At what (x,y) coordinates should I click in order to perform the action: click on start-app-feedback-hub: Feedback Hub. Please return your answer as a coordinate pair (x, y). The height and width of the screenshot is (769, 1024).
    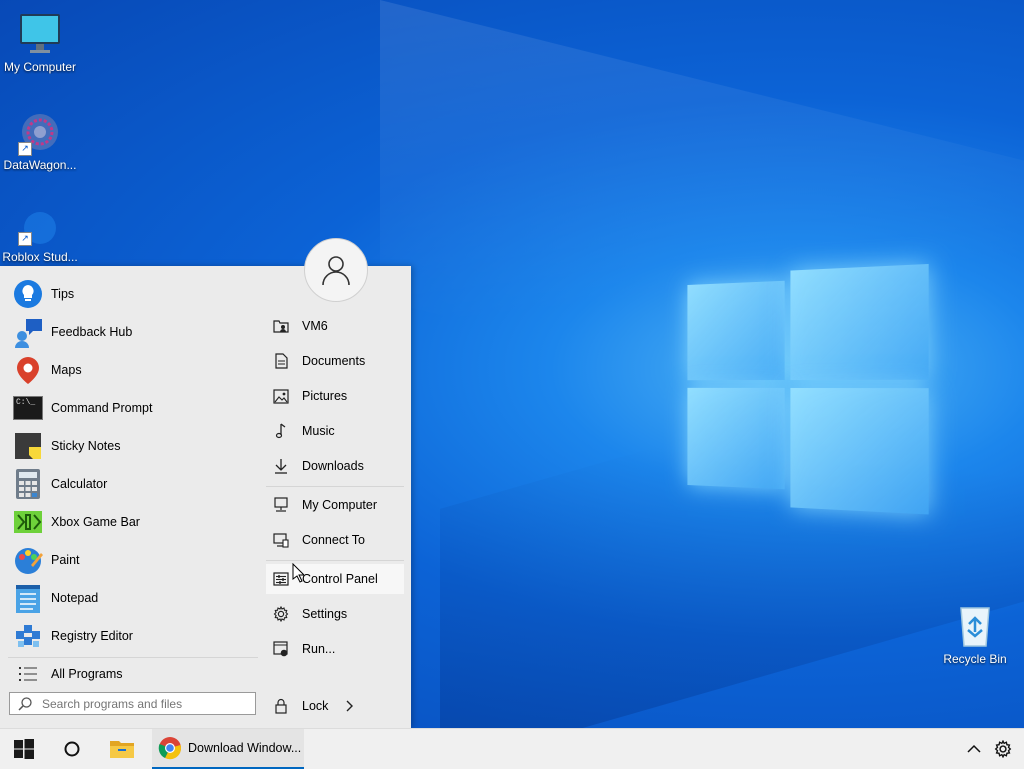
    Looking at the image, I should click on (135, 332).